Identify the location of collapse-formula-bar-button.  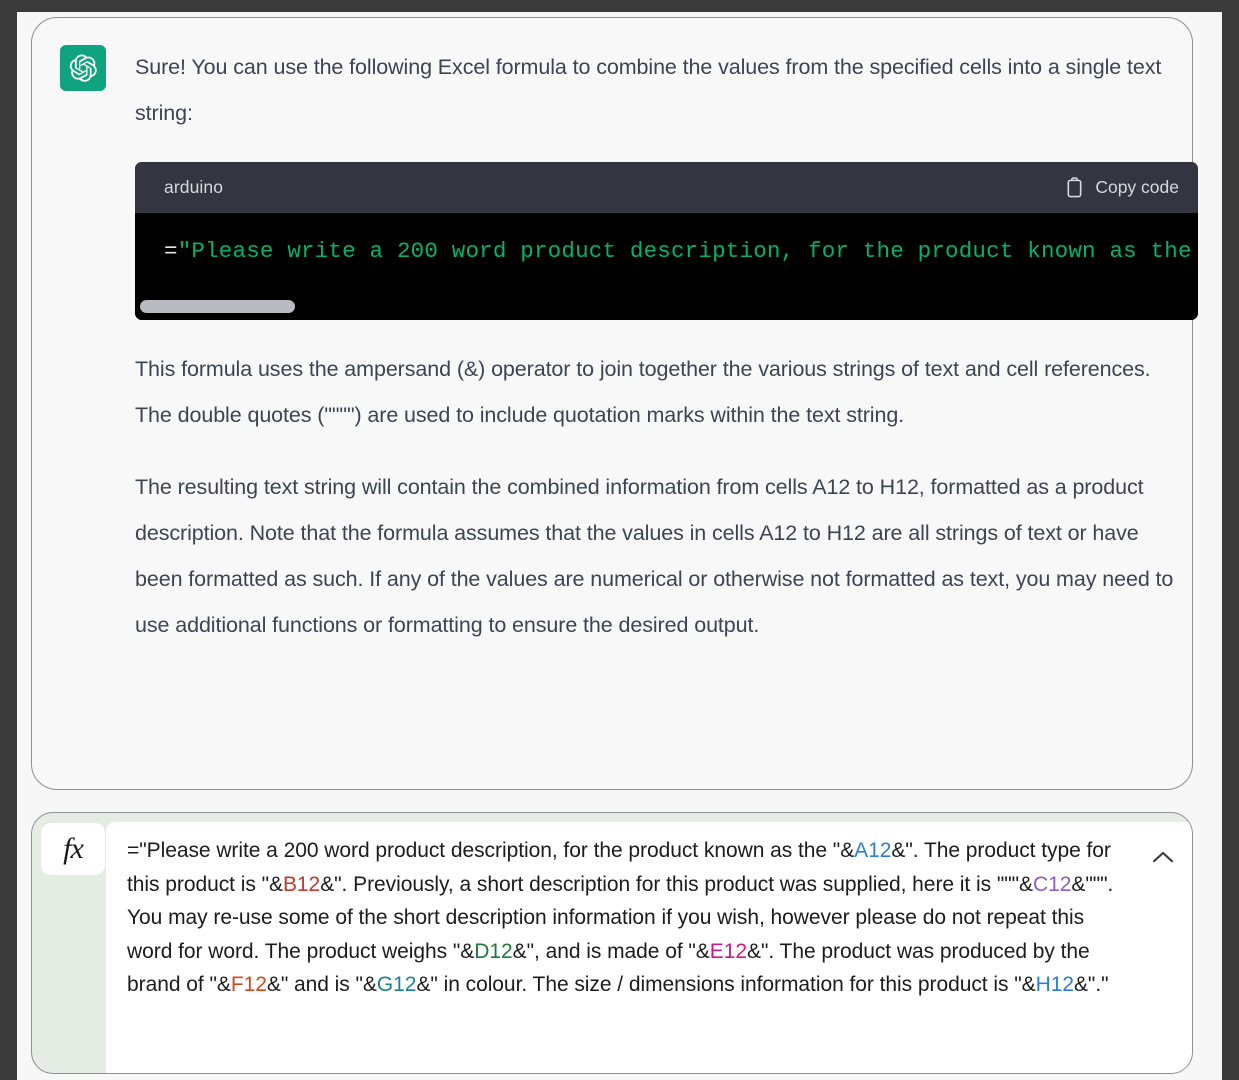
(1163, 857).